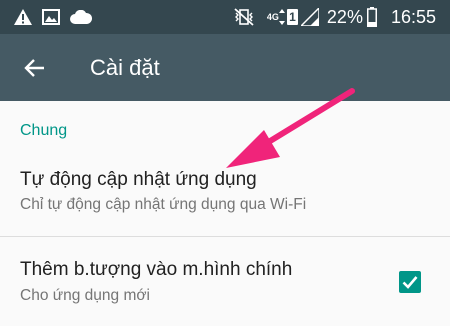 This screenshot has height=326, width=450. Describe the element at coordinates (85, 295) in the screenshot. I see `setting-subtitle: Cho ứng dụng mới` at that location.